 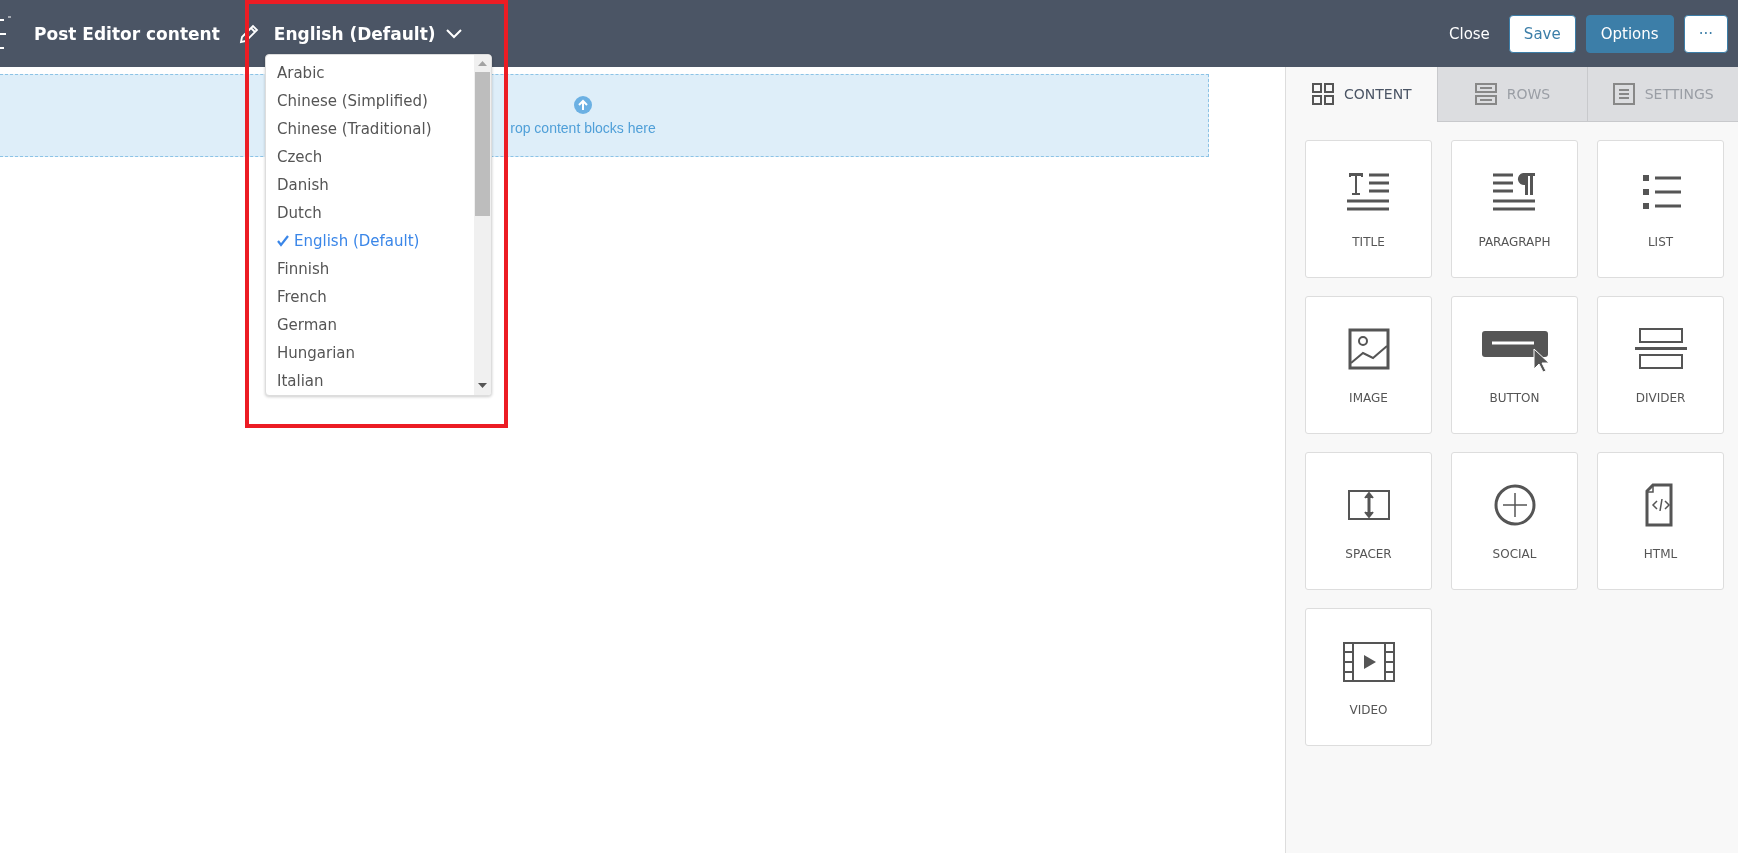 I want to click on content-block-tile: SPACER, so click(x=1368, y=521).